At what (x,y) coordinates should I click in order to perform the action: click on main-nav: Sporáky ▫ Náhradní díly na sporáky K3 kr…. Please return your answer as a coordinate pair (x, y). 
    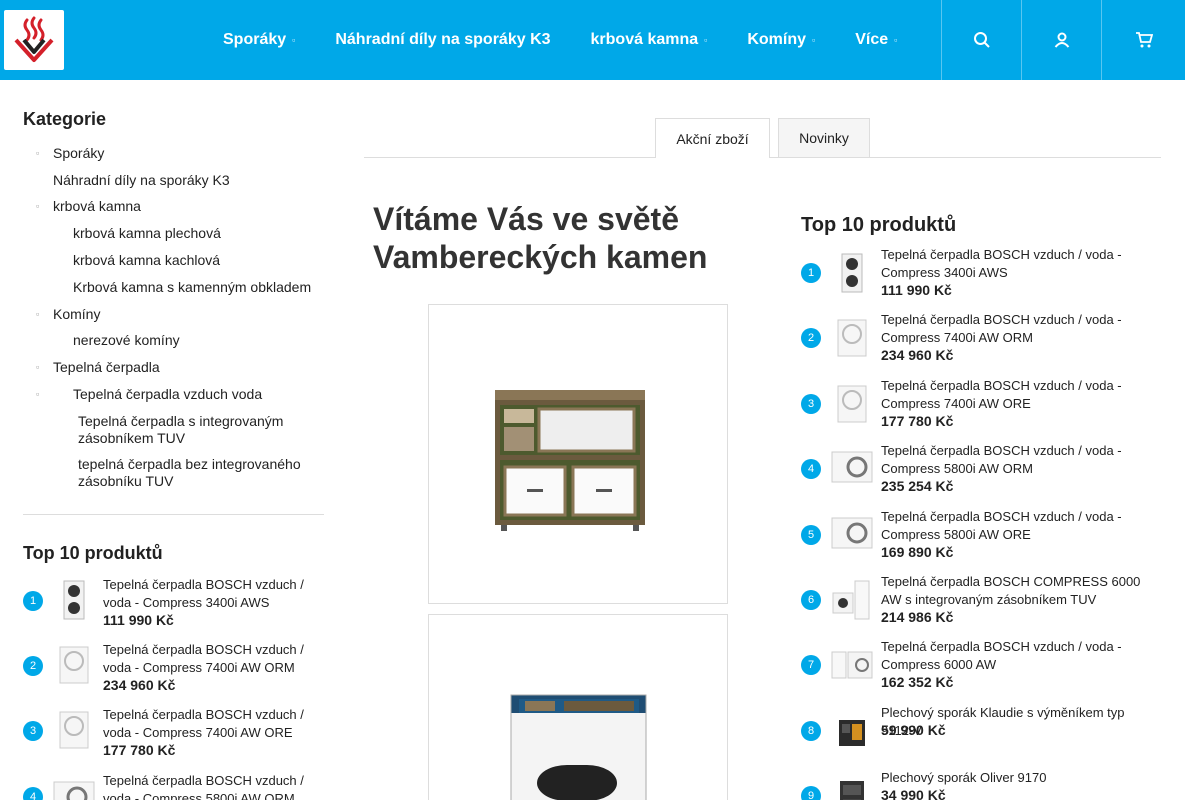
    Looking at the image, I should click on (580, 40).